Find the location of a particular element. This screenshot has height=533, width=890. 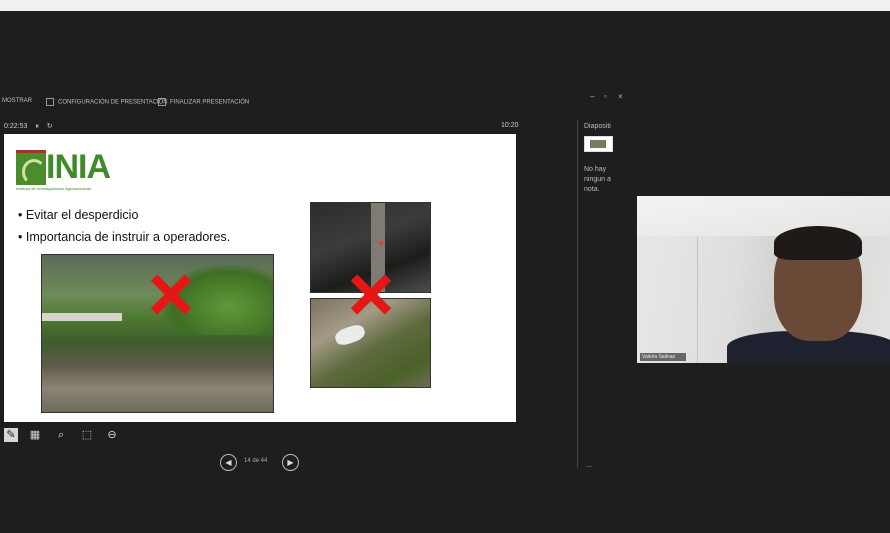

end-show-icon is located at coordinates (162, 102).